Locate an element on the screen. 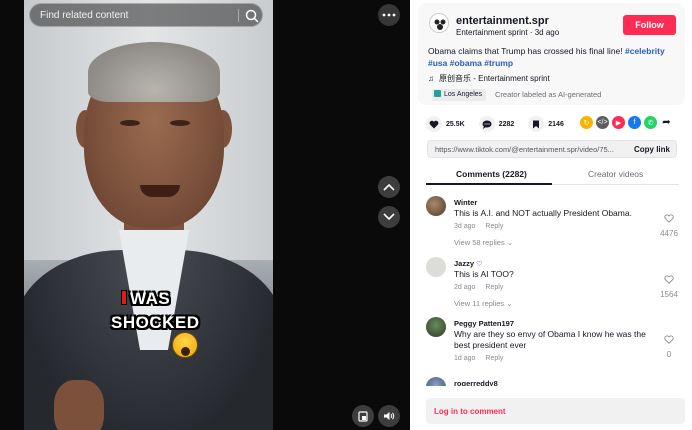 Image resolution: width=692 pixels, height=430 pixels. comment-author: Winter is located at coordinates (465, 202).